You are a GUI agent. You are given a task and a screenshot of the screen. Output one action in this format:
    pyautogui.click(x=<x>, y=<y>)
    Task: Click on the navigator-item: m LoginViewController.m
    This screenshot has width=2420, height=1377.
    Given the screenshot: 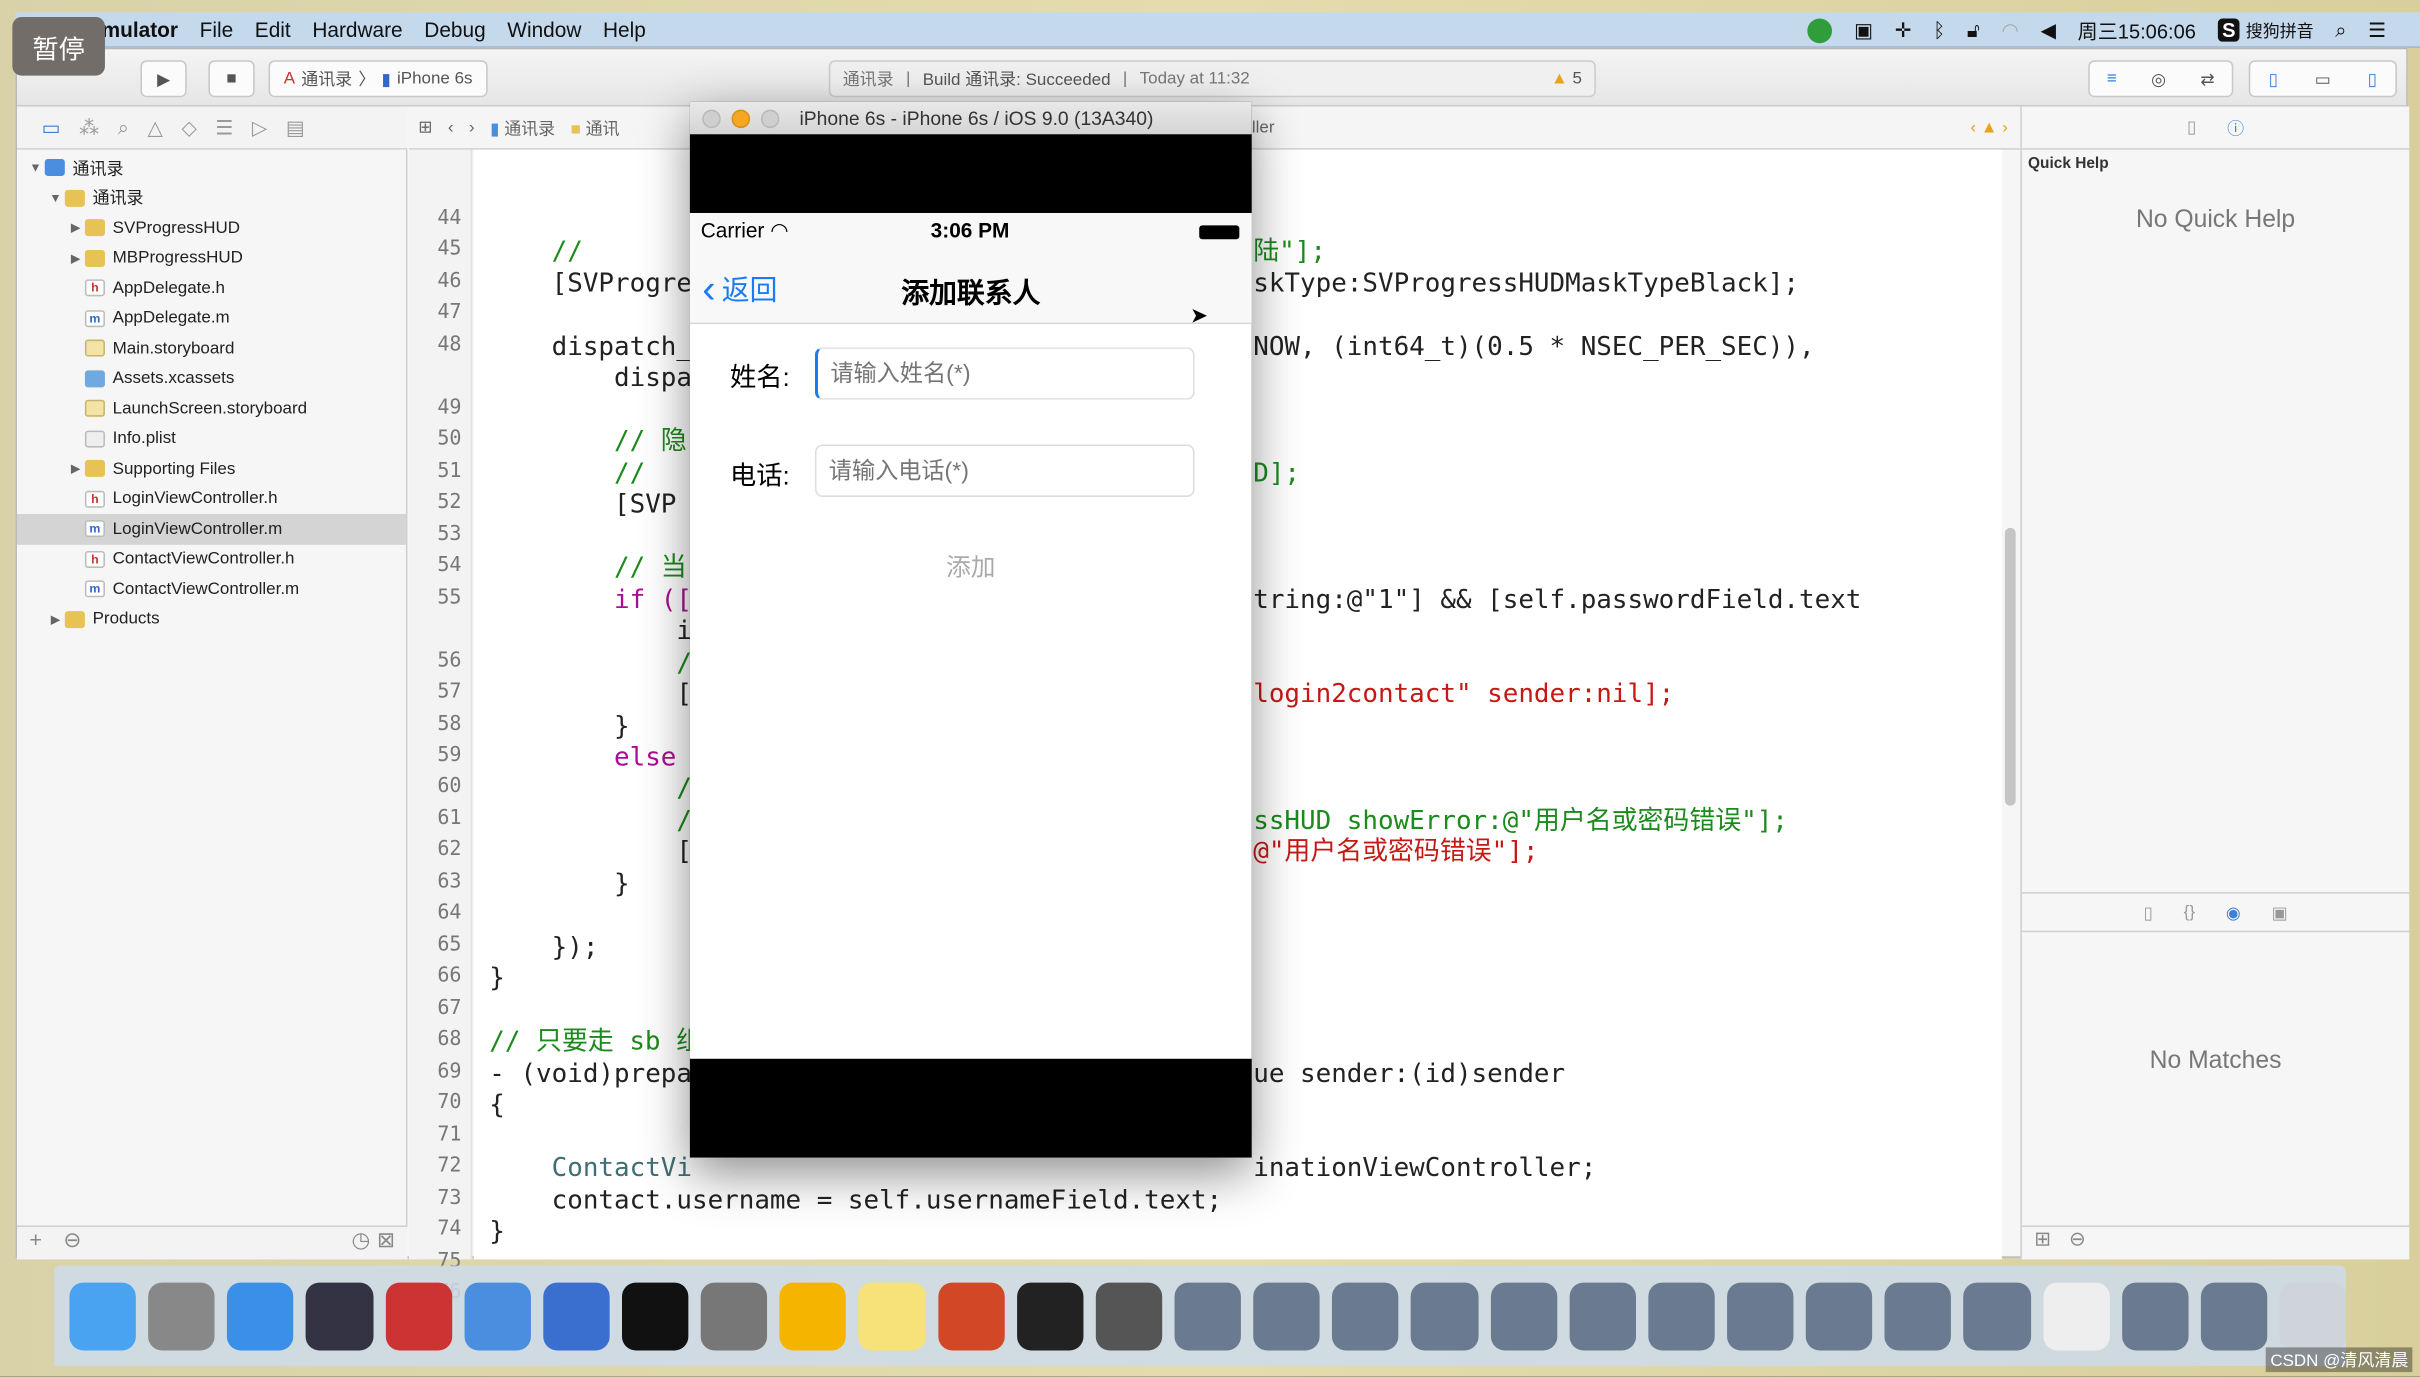 What is the action you would take?
    pyautogui.click(x=211, y=529)
    